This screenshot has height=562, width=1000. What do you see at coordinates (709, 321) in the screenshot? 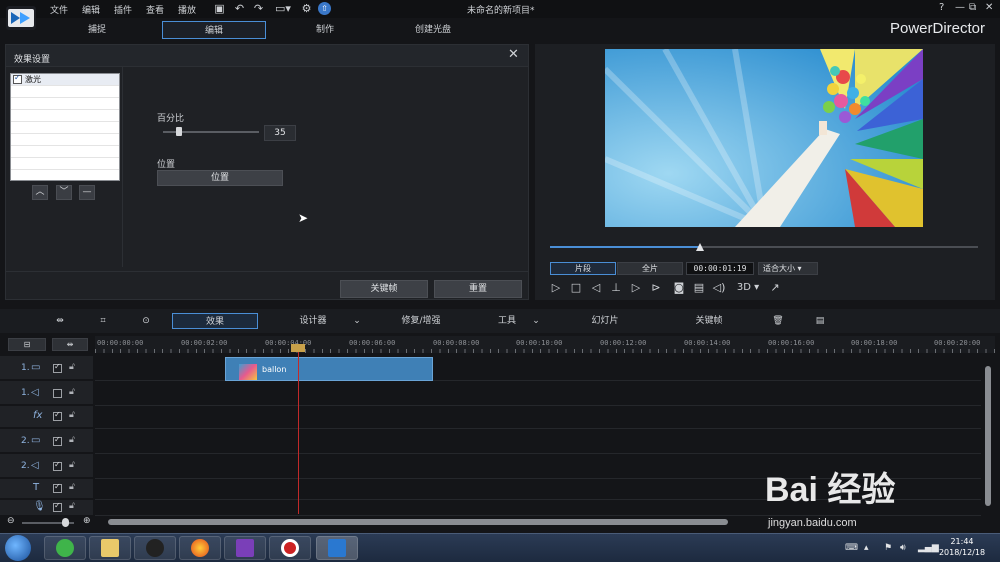
I see `keyframe-tool-button: 关键帧` at bounding box center [709, 321].